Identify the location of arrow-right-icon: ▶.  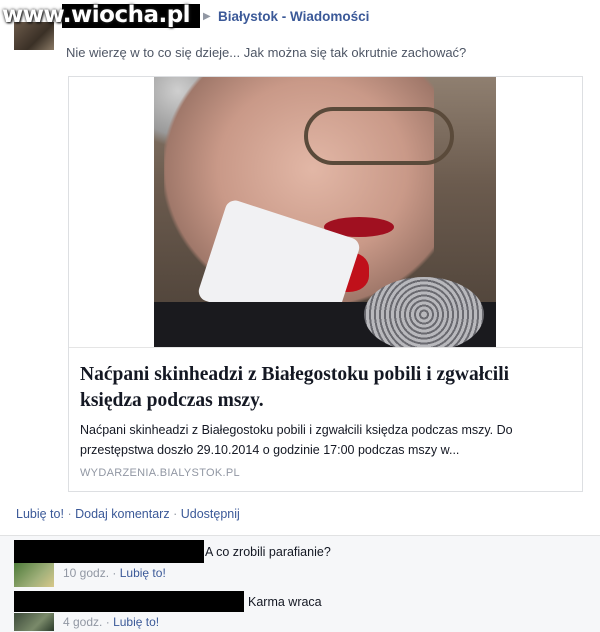
(207, 16).